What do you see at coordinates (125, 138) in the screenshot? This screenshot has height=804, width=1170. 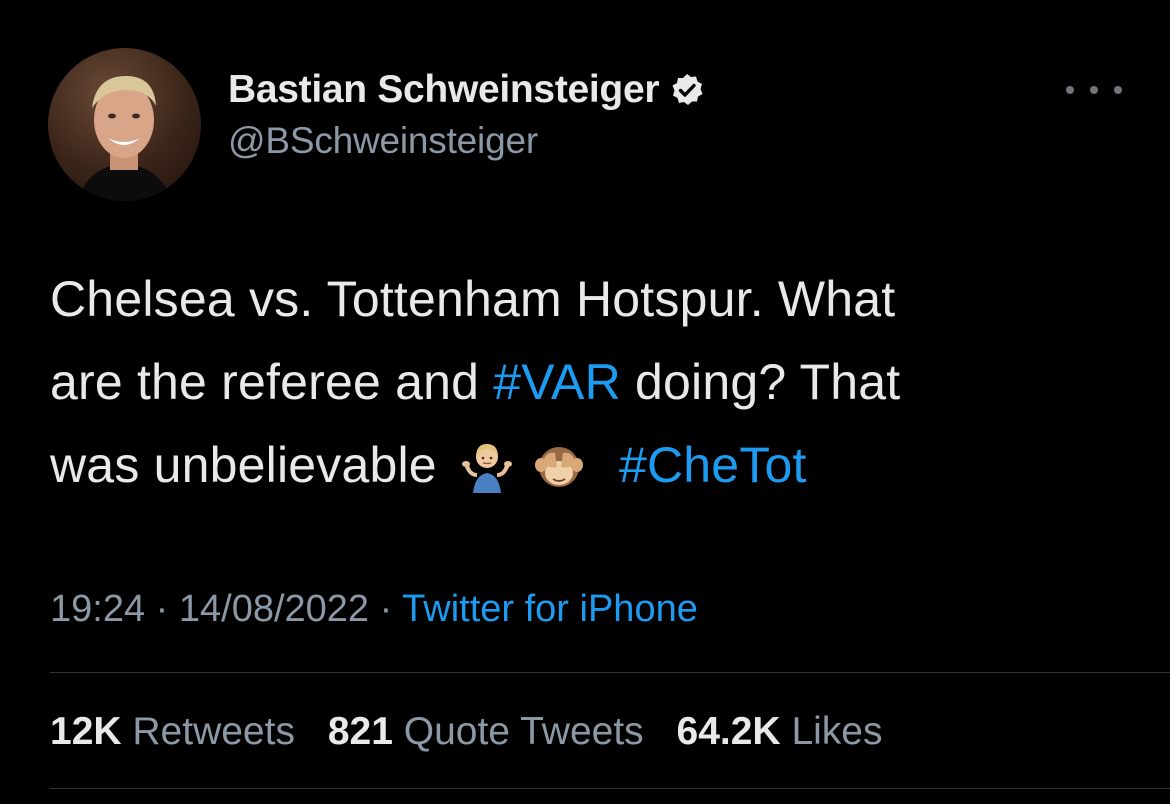 I see `avatar-portrait-icon` at bounding box center [125, 138].